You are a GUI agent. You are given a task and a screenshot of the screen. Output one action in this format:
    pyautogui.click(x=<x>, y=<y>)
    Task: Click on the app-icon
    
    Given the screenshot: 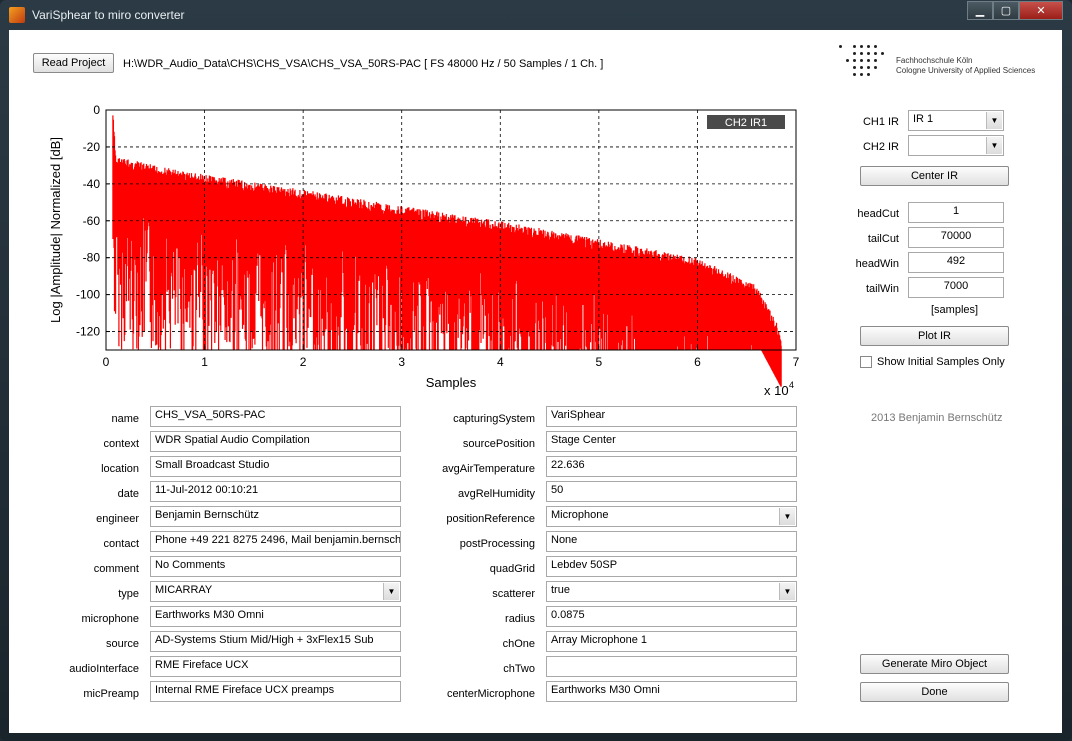 What is the action you would take?
    pyautogui.click(x=17, y=15)
    